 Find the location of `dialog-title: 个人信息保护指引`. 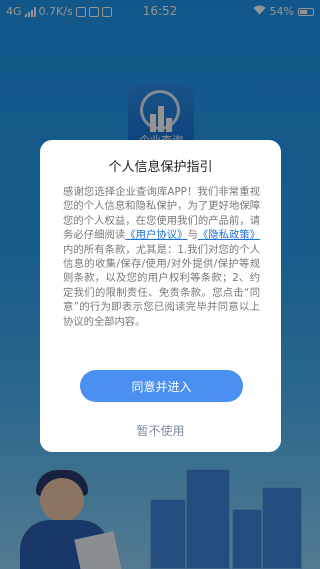

dialog-title: 个人信息保护指引 is located at coordinates (160, 167).